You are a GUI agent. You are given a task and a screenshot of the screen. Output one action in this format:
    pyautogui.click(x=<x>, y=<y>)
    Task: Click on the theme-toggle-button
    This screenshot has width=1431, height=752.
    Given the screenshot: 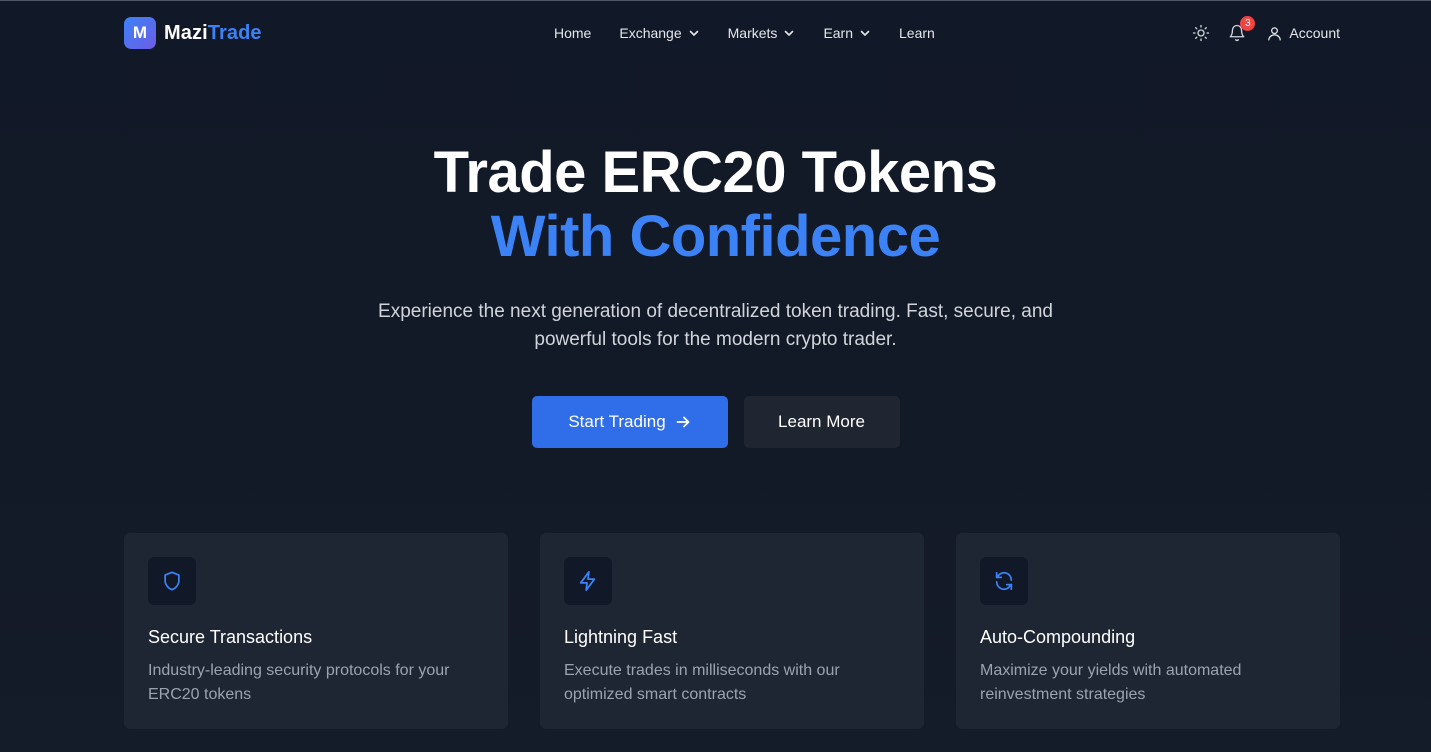 What is the action you would take?
    pyautogui.click(x=1201, y=33)
    